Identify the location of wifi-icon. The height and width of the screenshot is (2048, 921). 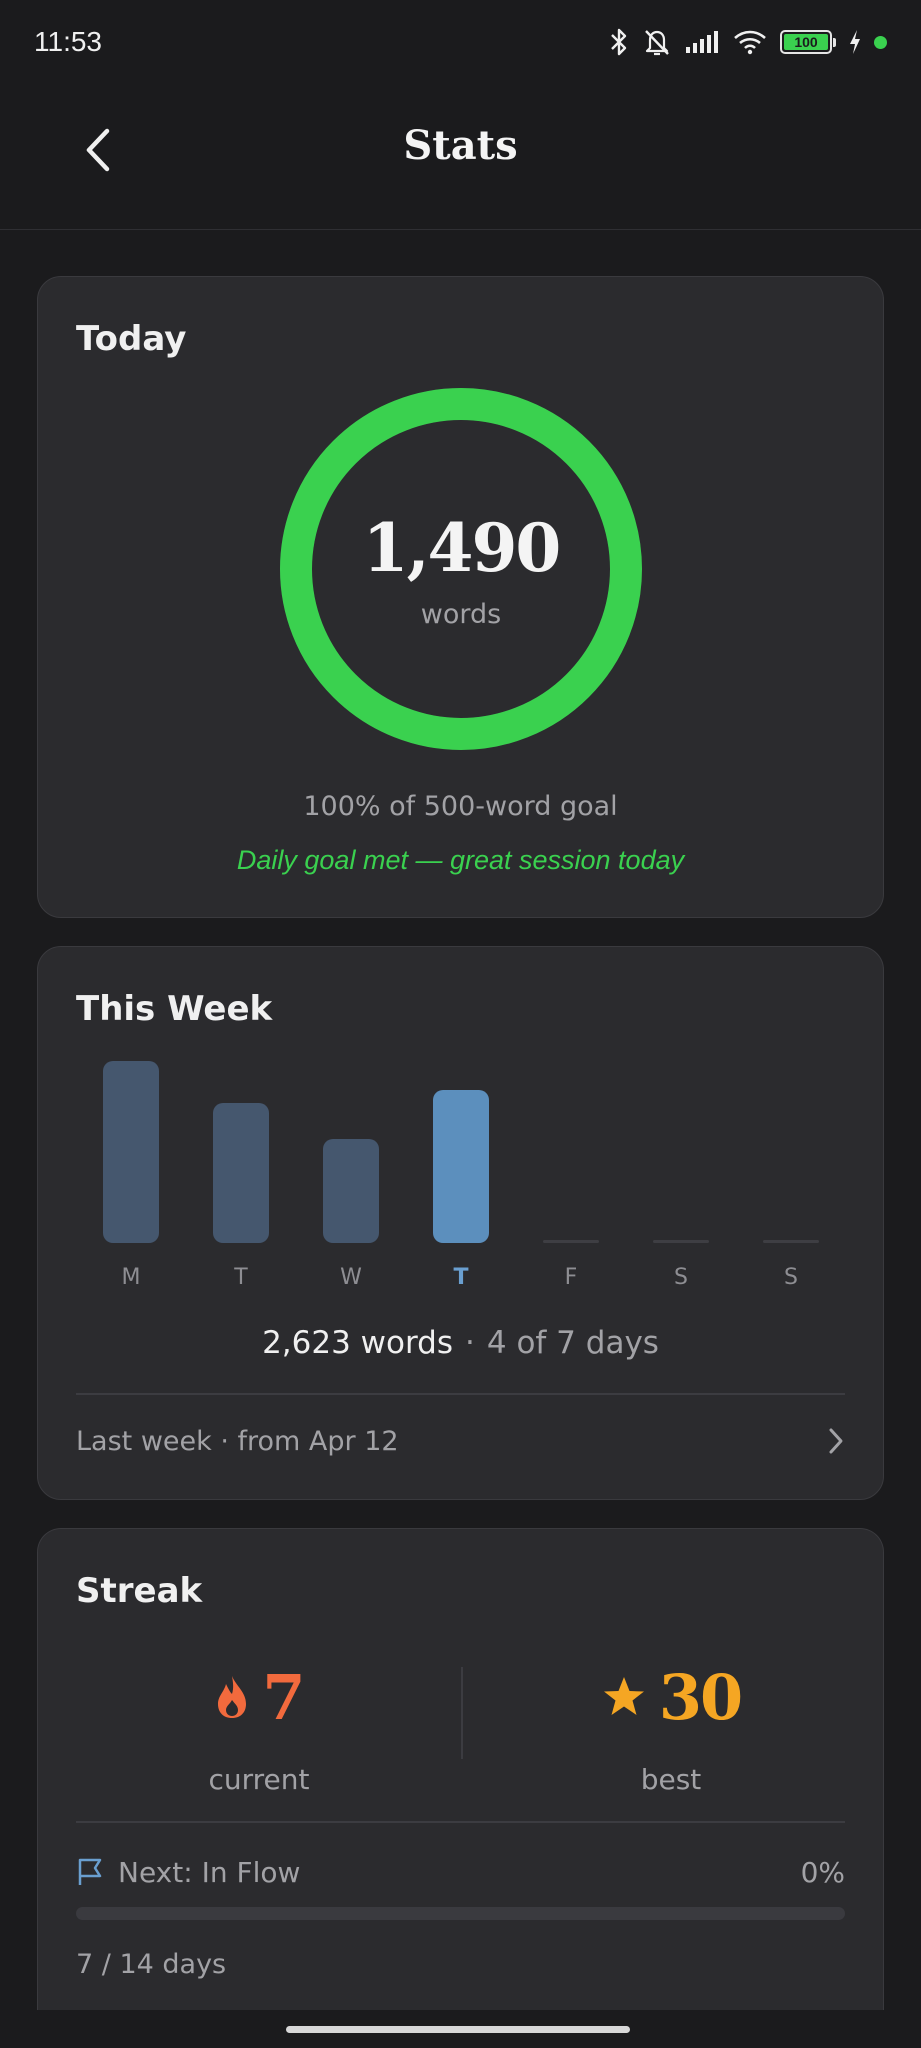
(750, 42).